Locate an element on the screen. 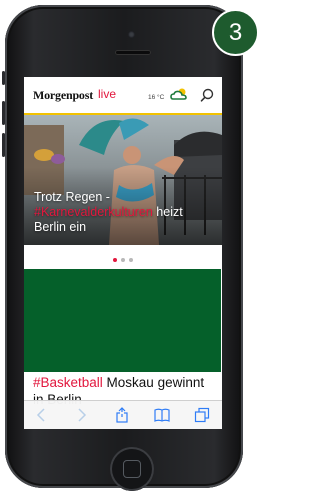 The image size is (320, 493). earpiece-speaker is located at coordinates (133, 52).